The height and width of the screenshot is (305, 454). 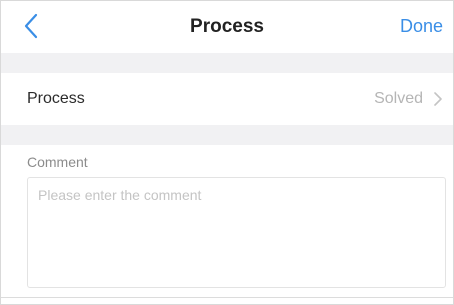 I want to click on chevron-right-icon, so click(x=438, y=99).